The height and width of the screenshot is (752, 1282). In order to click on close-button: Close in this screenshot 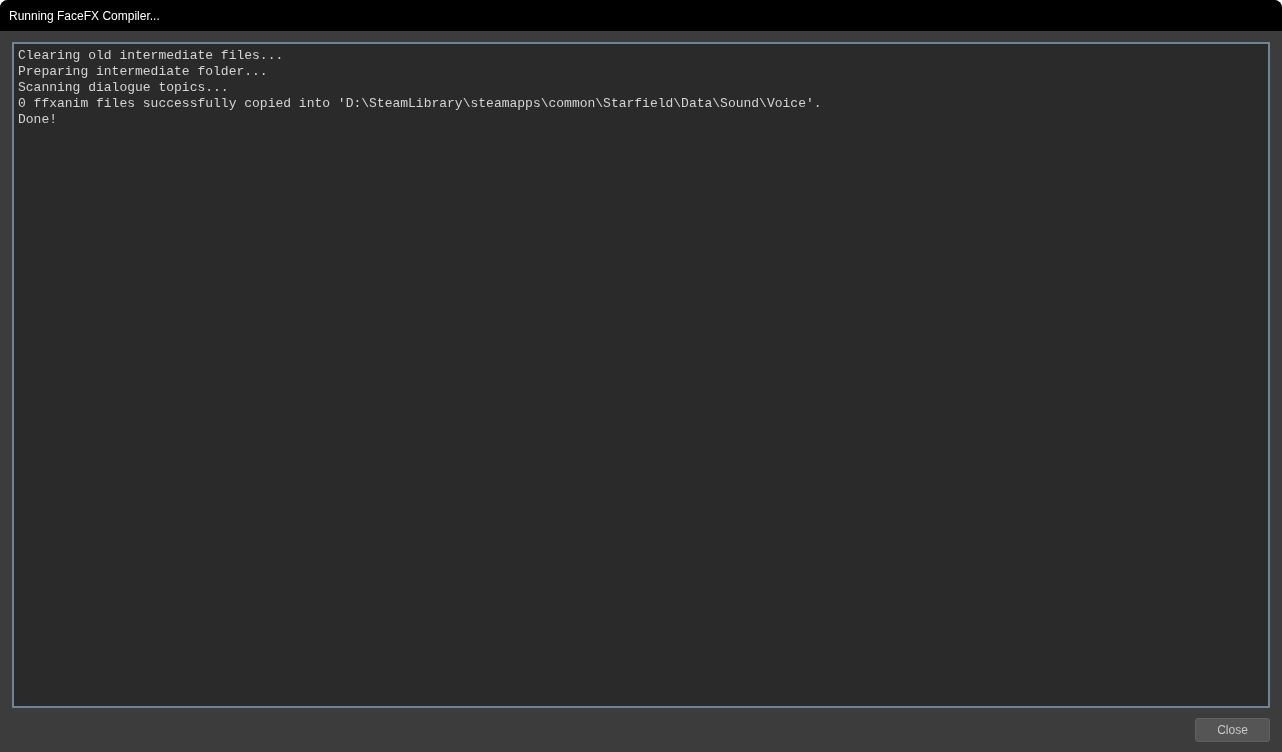, I will do `click(1232, 730)`.